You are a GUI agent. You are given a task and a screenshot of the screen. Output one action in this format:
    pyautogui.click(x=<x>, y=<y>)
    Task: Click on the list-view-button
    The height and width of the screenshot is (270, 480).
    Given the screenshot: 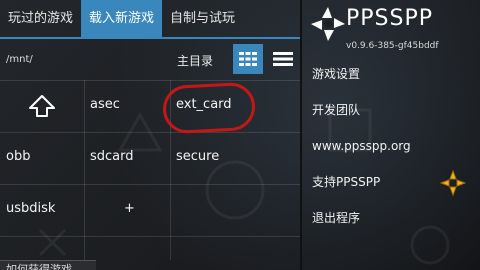 What is the action you would take?
    pyautogui.click(x=283, y=59)
    